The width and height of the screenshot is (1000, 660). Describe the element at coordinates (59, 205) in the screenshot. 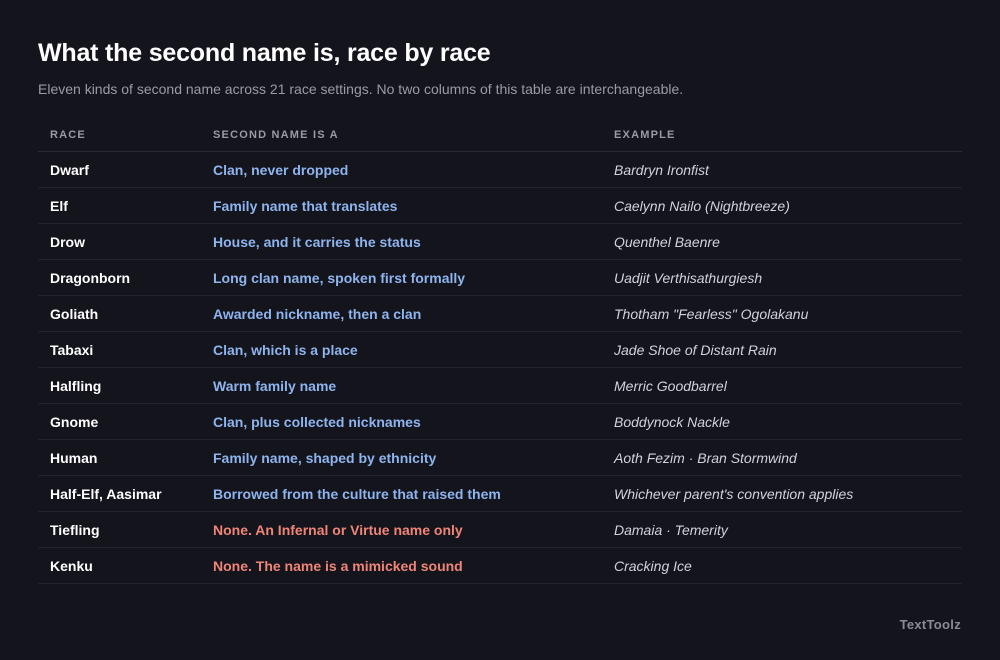

I see `race-cell: Elf` at that location.